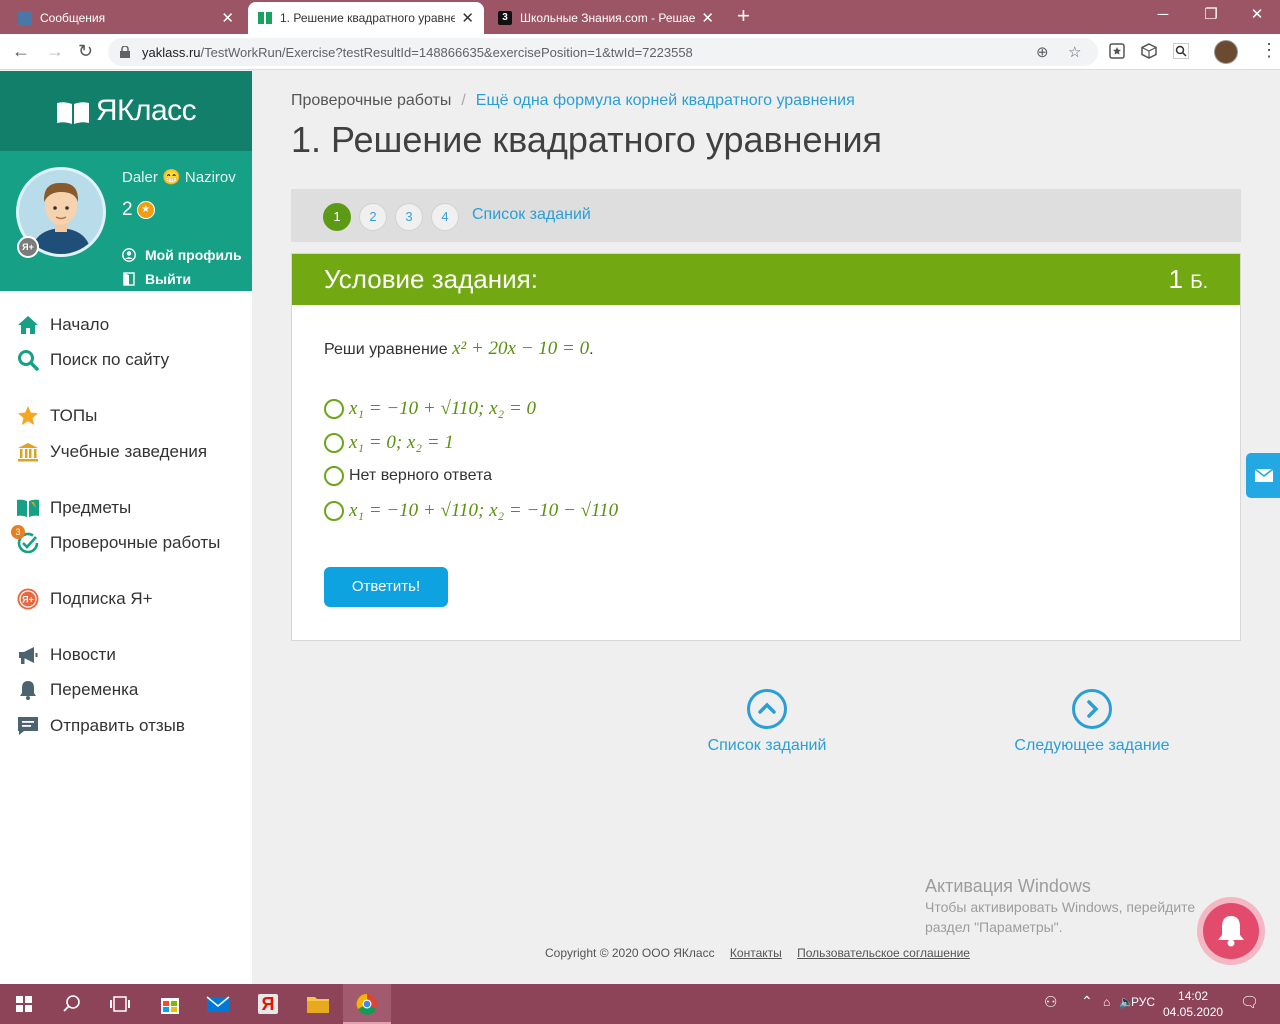 The width and height of the screenshot is (1280, 1024). Describe the element at coordinates (401, 442) in the screenshot. I see `answer-option-text: x₁ = 0; x₂ = 1` at that location.